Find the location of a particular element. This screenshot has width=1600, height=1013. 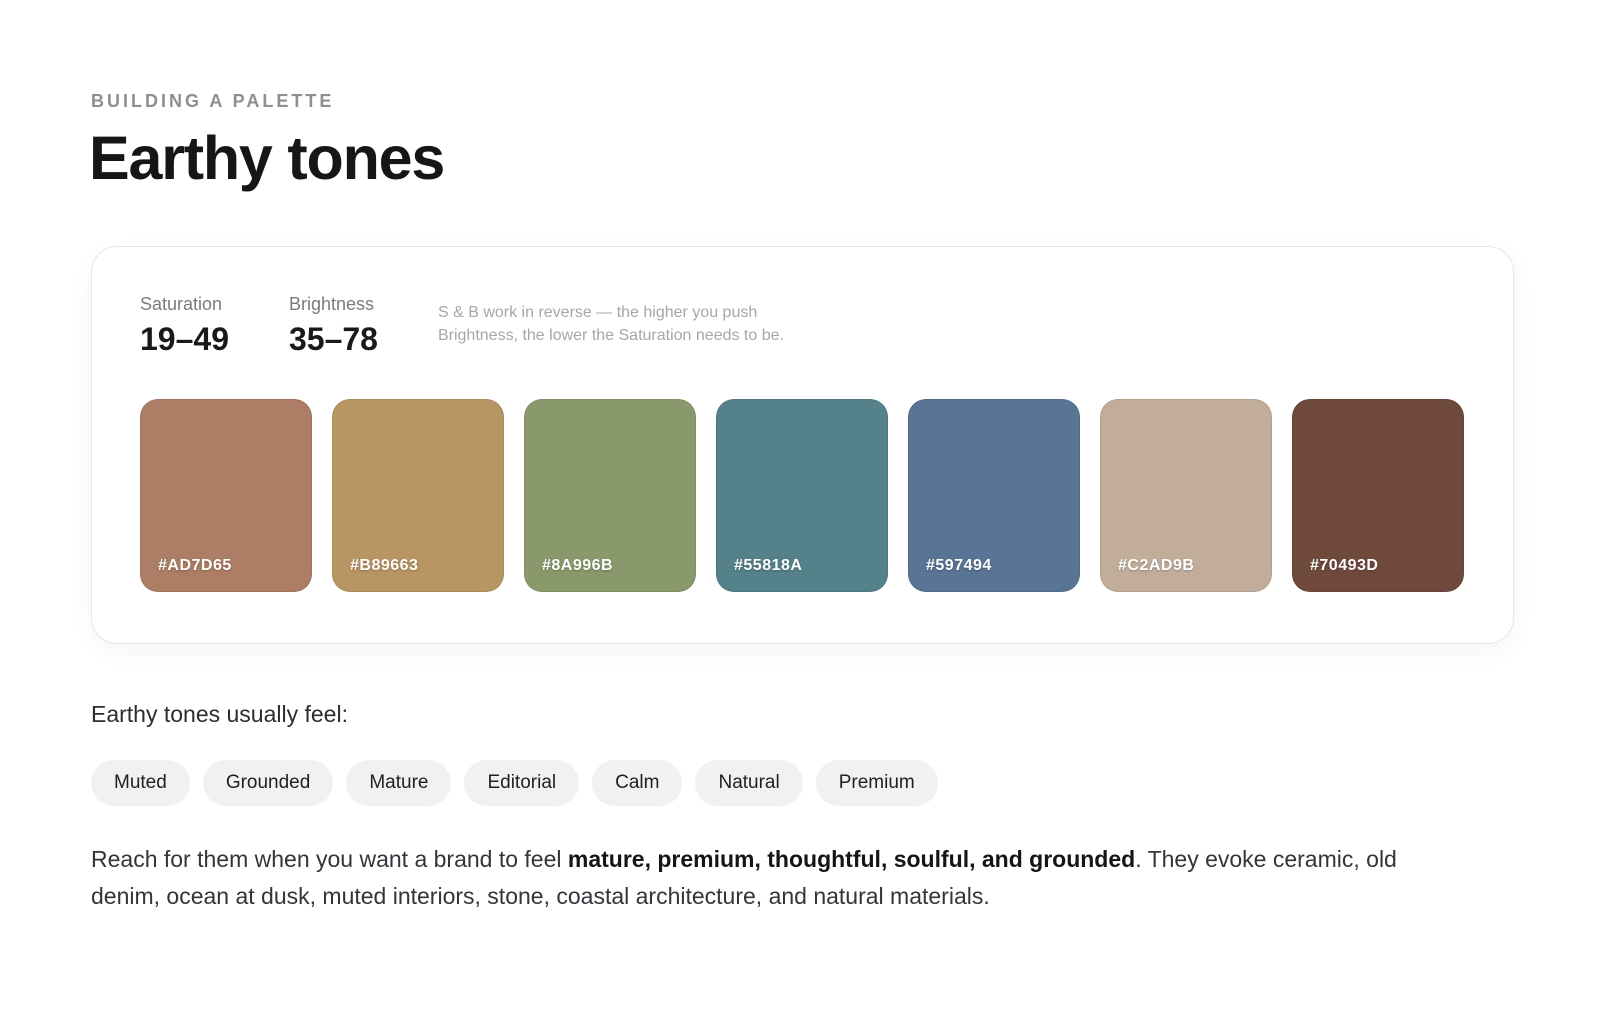

swatch-hex-label: #C2AD9B is located at coordinates (1156, 565).